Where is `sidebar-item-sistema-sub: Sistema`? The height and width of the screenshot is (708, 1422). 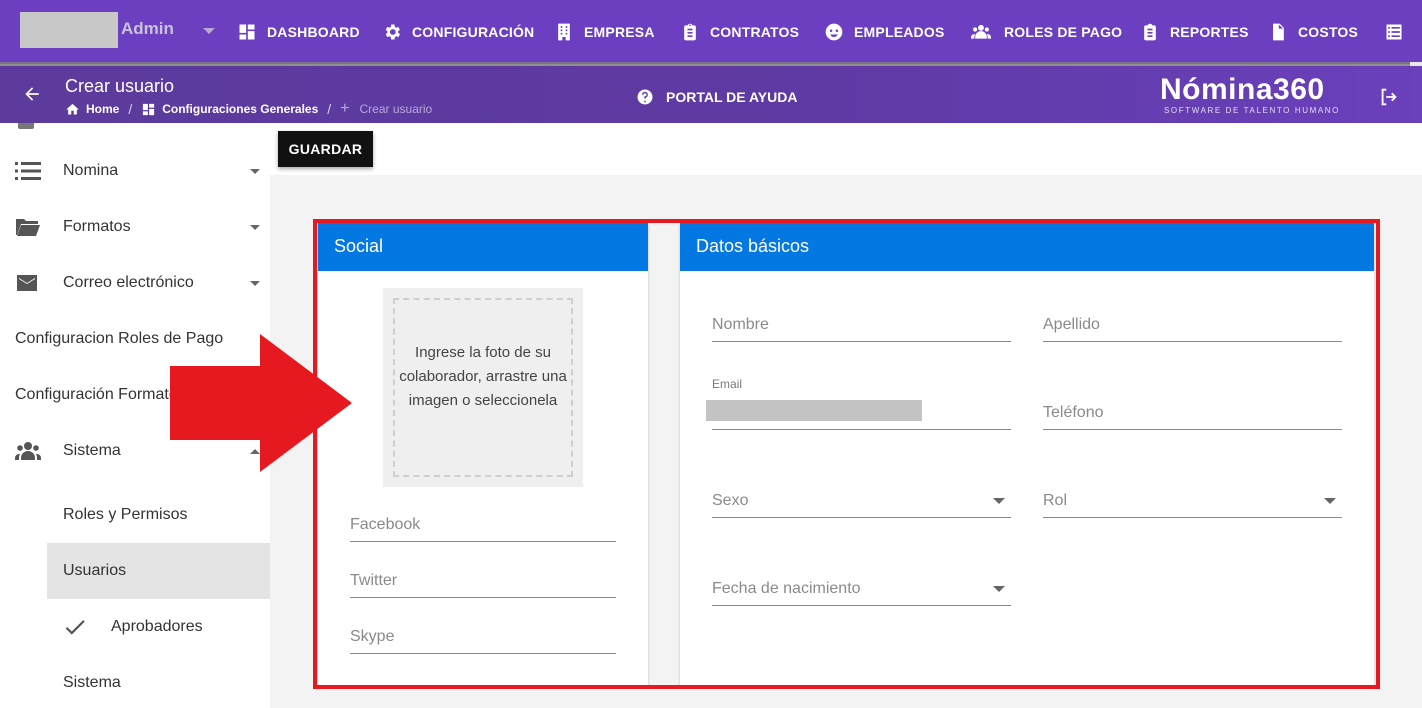
sidebar-item-sistema-sub: Sistema is located at coordinates (135, 681).